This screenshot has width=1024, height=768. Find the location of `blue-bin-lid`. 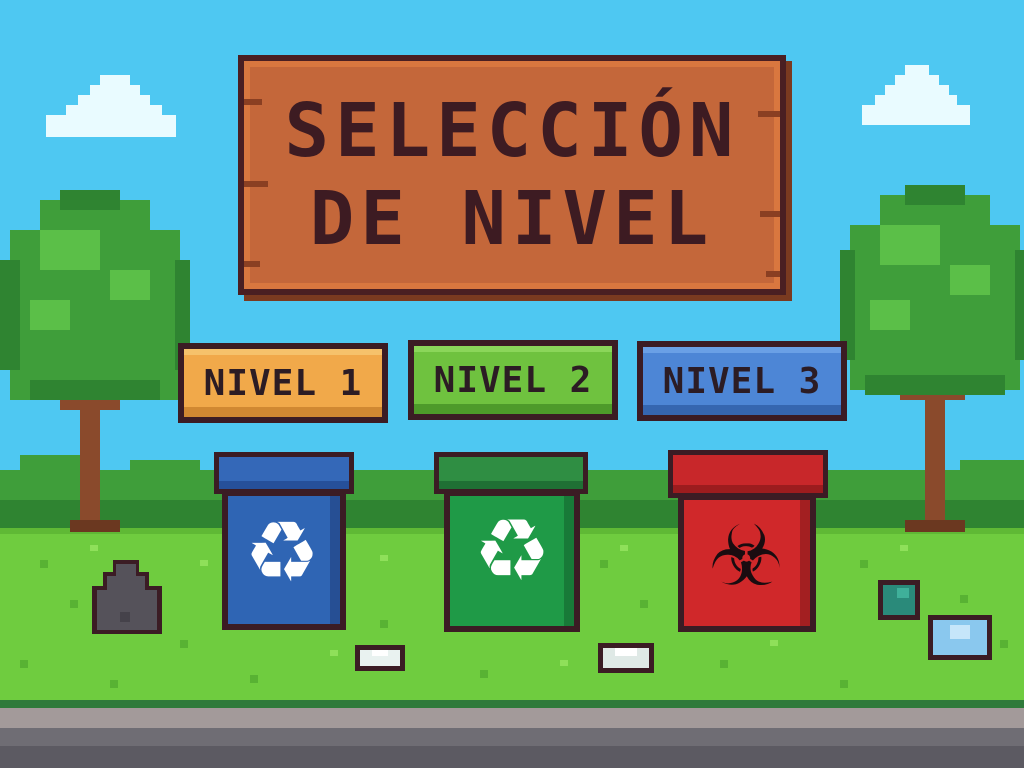

blue-bin-lid is located at coordinates (284, 473).